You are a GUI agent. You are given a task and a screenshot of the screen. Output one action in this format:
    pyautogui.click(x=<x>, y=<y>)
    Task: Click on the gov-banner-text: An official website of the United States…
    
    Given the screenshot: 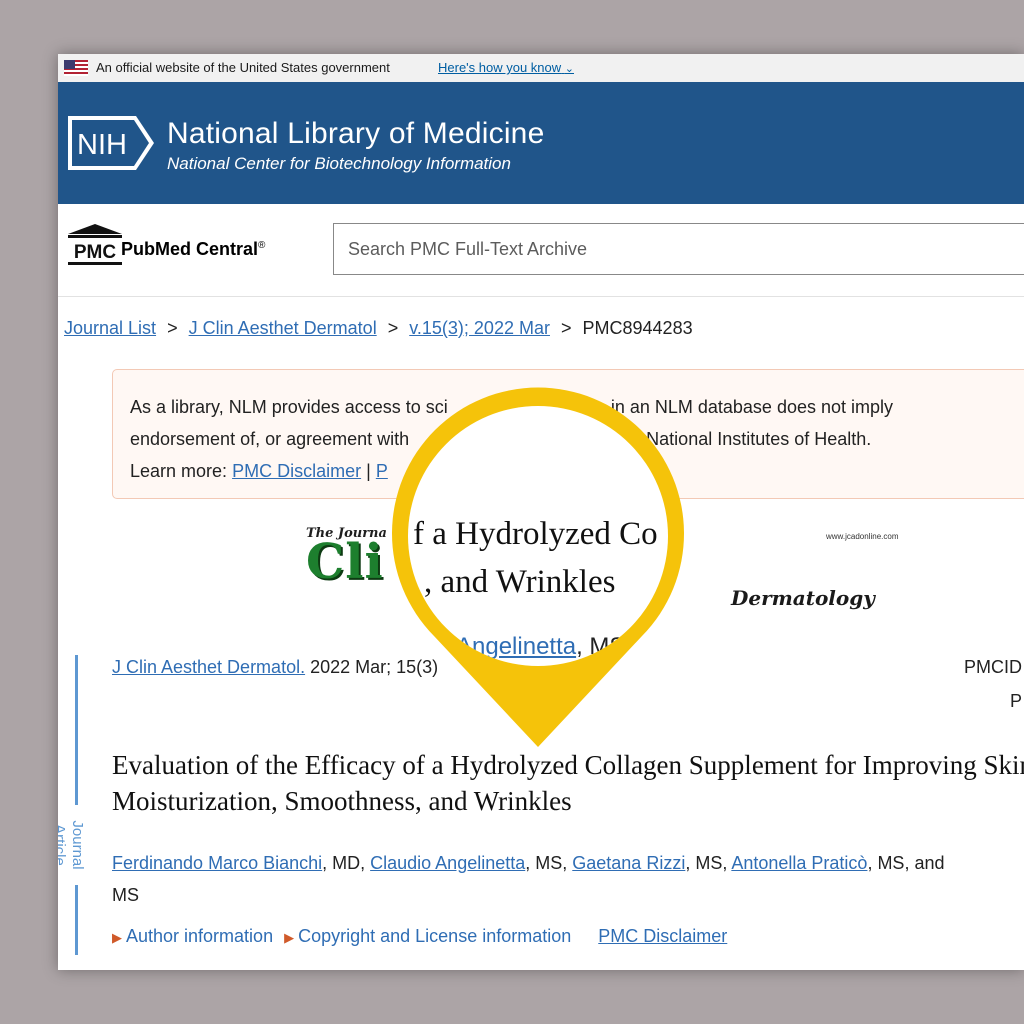 What is the action you would take?
    pyautogui.click(x=243, y=67)
    